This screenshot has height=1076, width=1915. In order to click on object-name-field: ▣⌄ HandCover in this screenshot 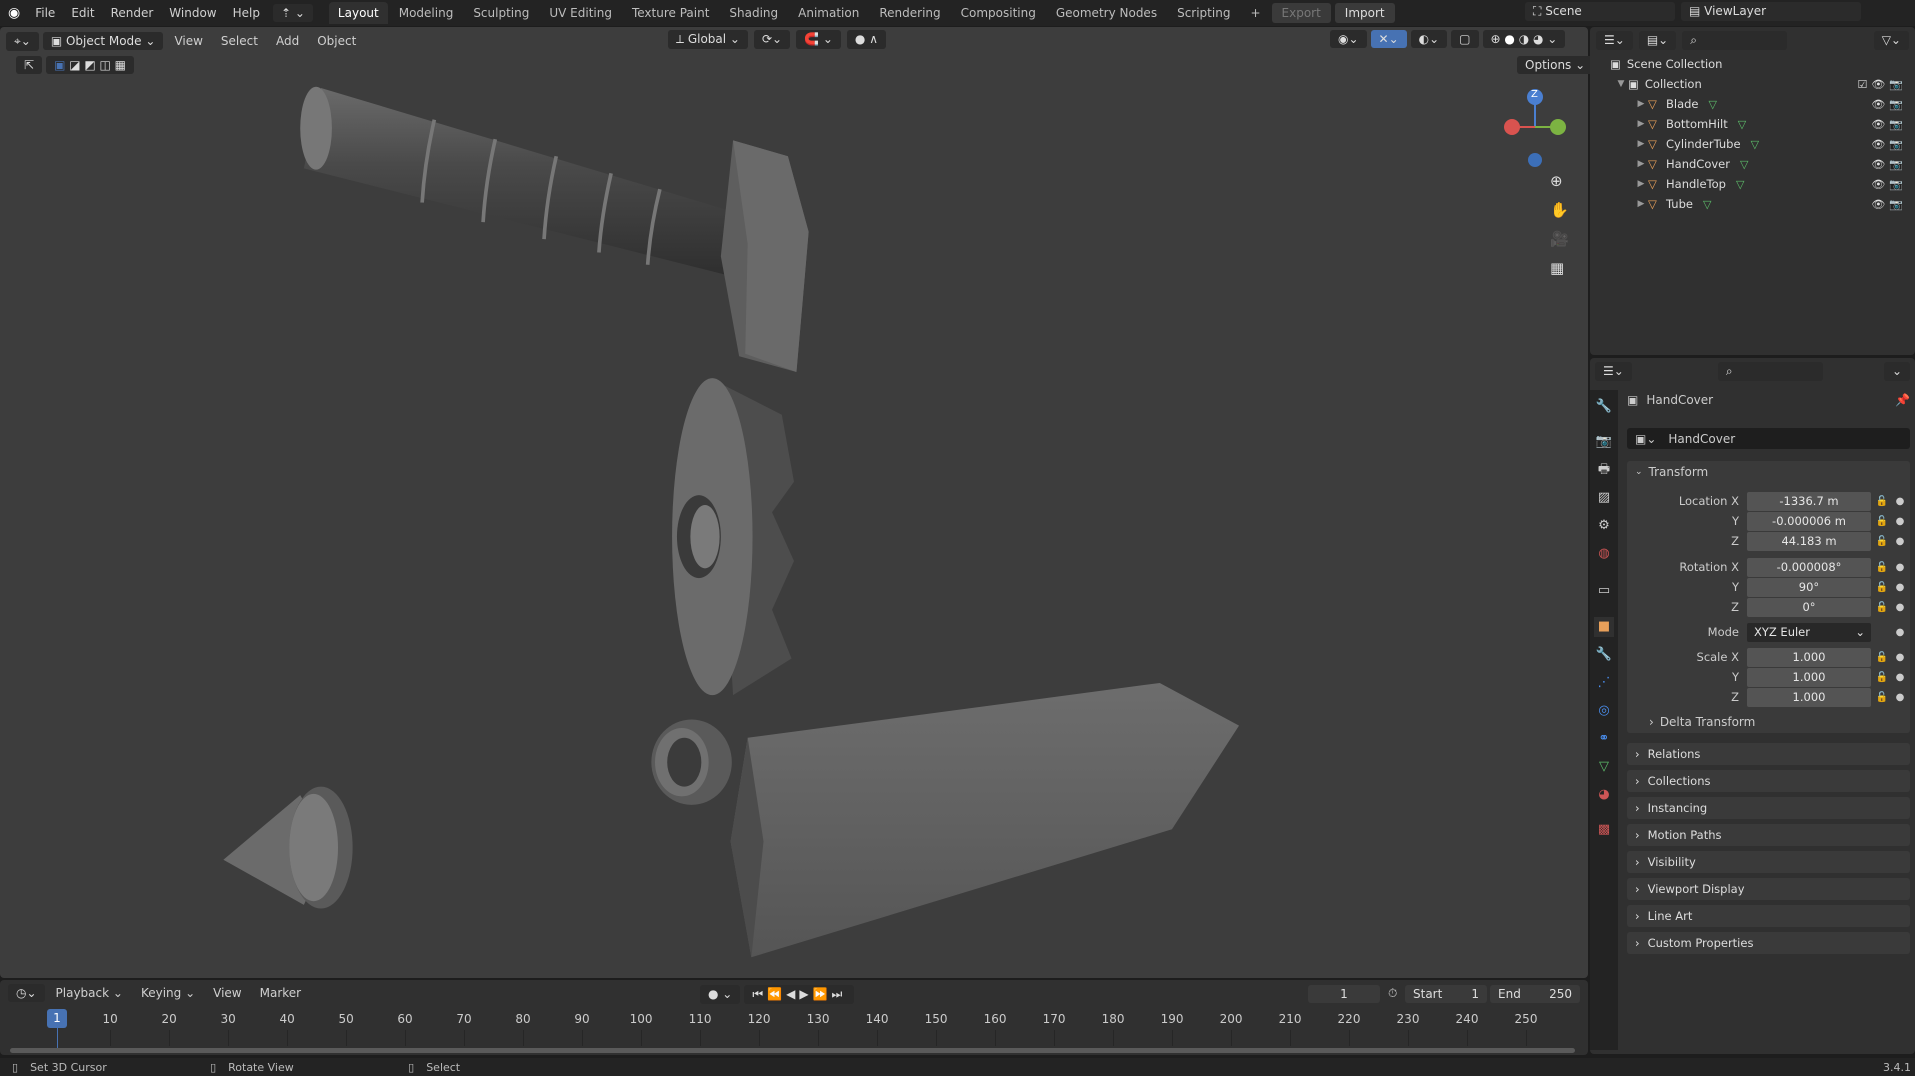, I will do `click(1768, 438)`.